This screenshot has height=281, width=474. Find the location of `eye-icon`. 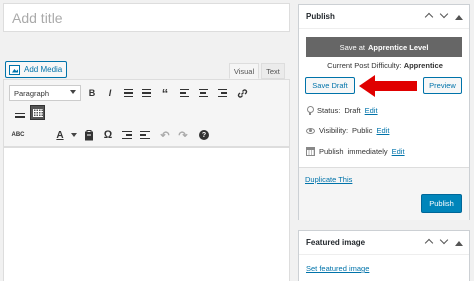

eye-icon is located at coordinates (310, 130).